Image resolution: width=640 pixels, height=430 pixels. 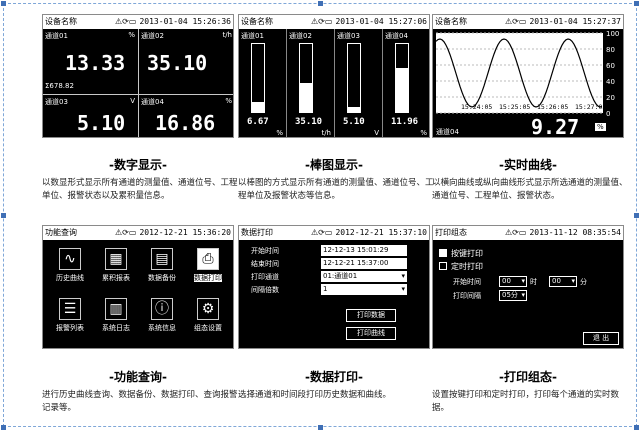 What do you see at coordinates (116, 315) in the screenshot?
I see `menu-button-log: ▥ 系统日志` at bounding box center [116, 315].